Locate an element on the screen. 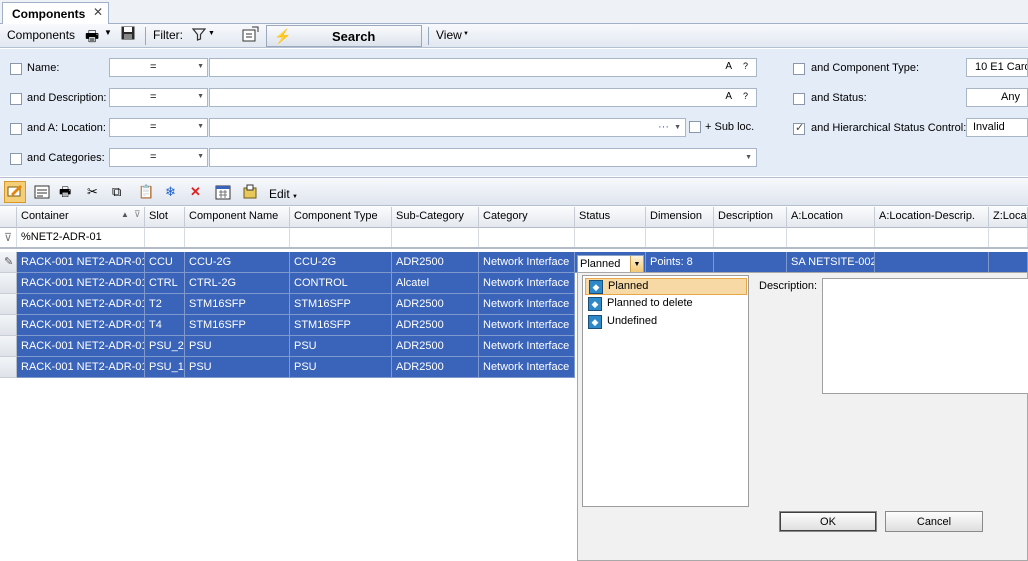 This screenshot has height=561, width=1028. column-header-sub-category: Sub-Category is located at coordinates (435, 217).